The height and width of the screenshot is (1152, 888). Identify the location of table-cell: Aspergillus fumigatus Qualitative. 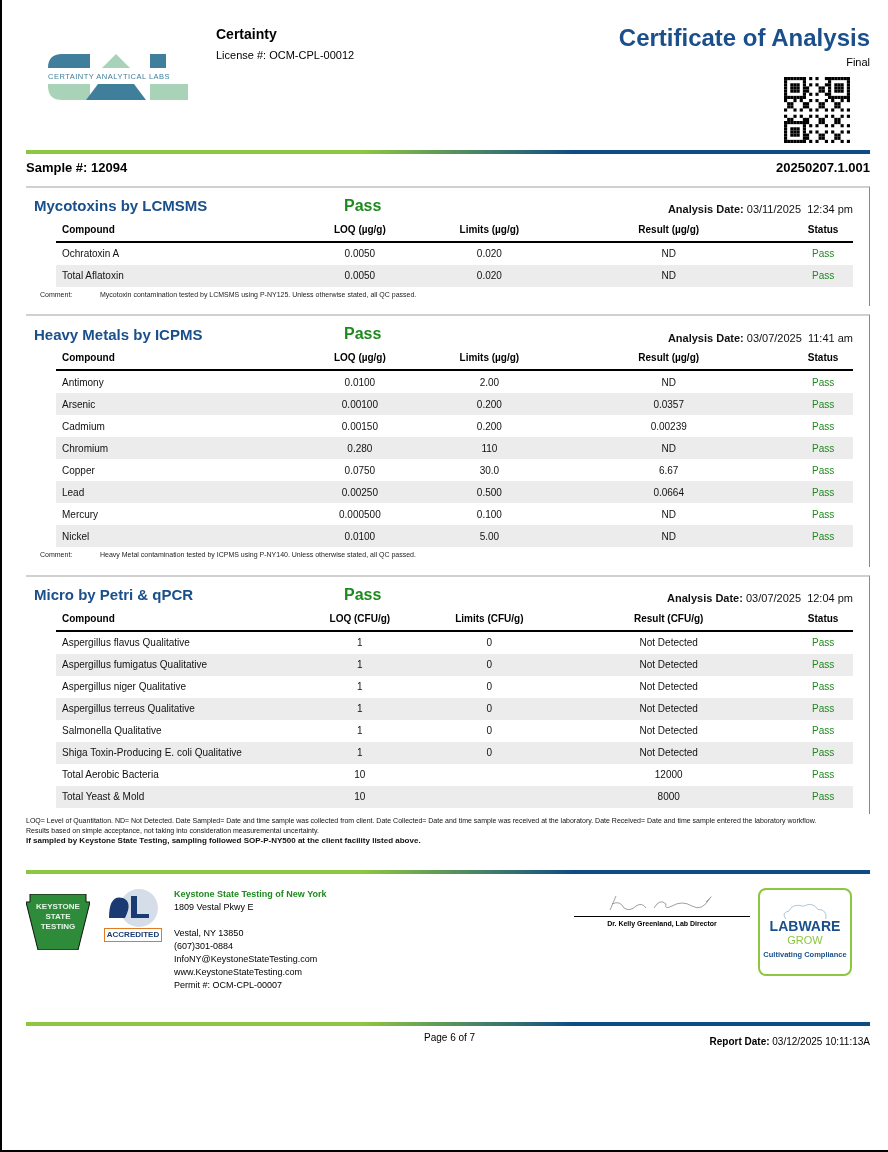
(135, 664).